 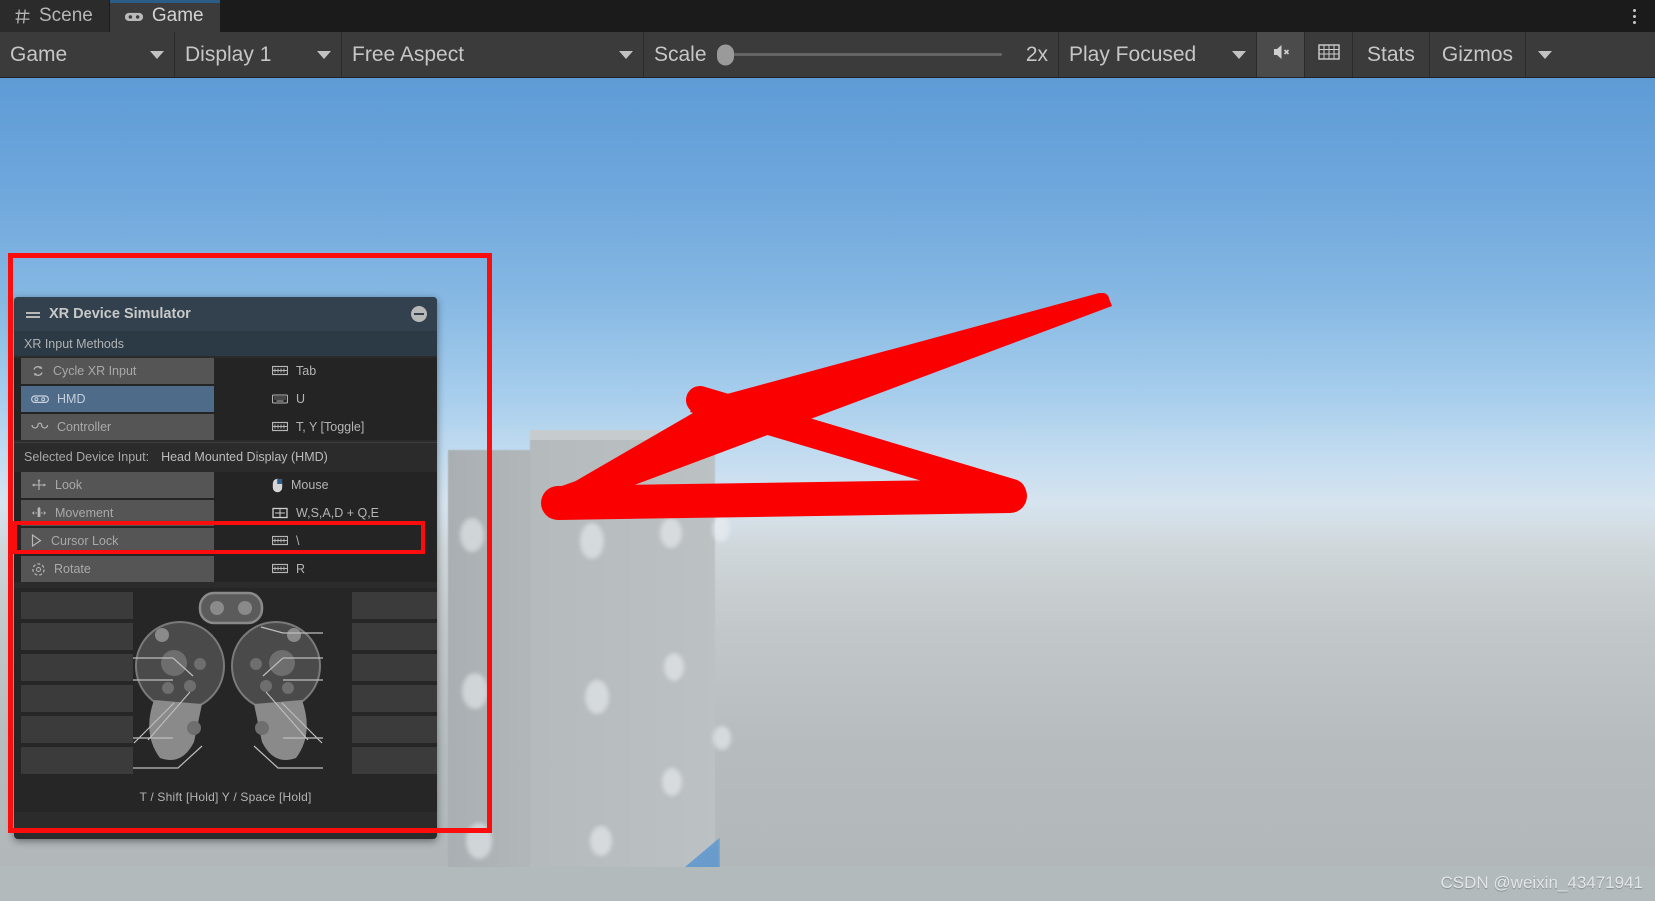 What do you see at coordinates (39, 54) in the screenshot?
I see `target-display-label: Game` at bounding box center [39, 54].